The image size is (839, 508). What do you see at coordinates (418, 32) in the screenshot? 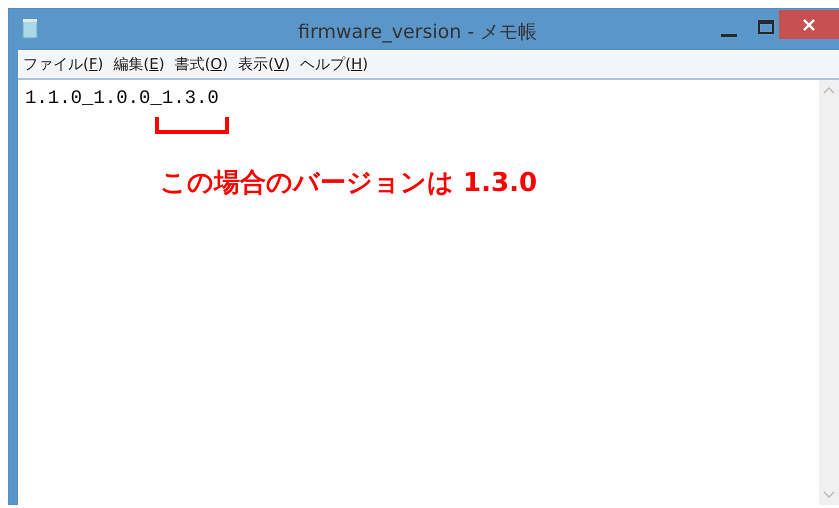
I see `window-title: firmware_version - メモ帳` at bounding box center [418, 32].